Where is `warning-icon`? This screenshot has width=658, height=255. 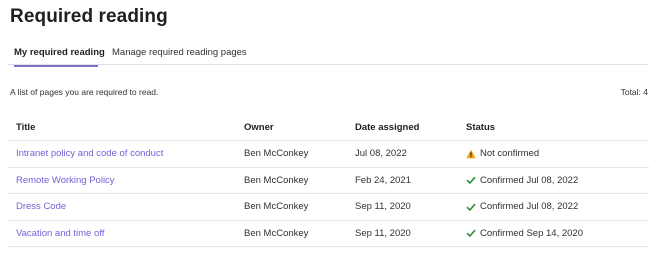 warning-icon is located at coordinates (471, 154).